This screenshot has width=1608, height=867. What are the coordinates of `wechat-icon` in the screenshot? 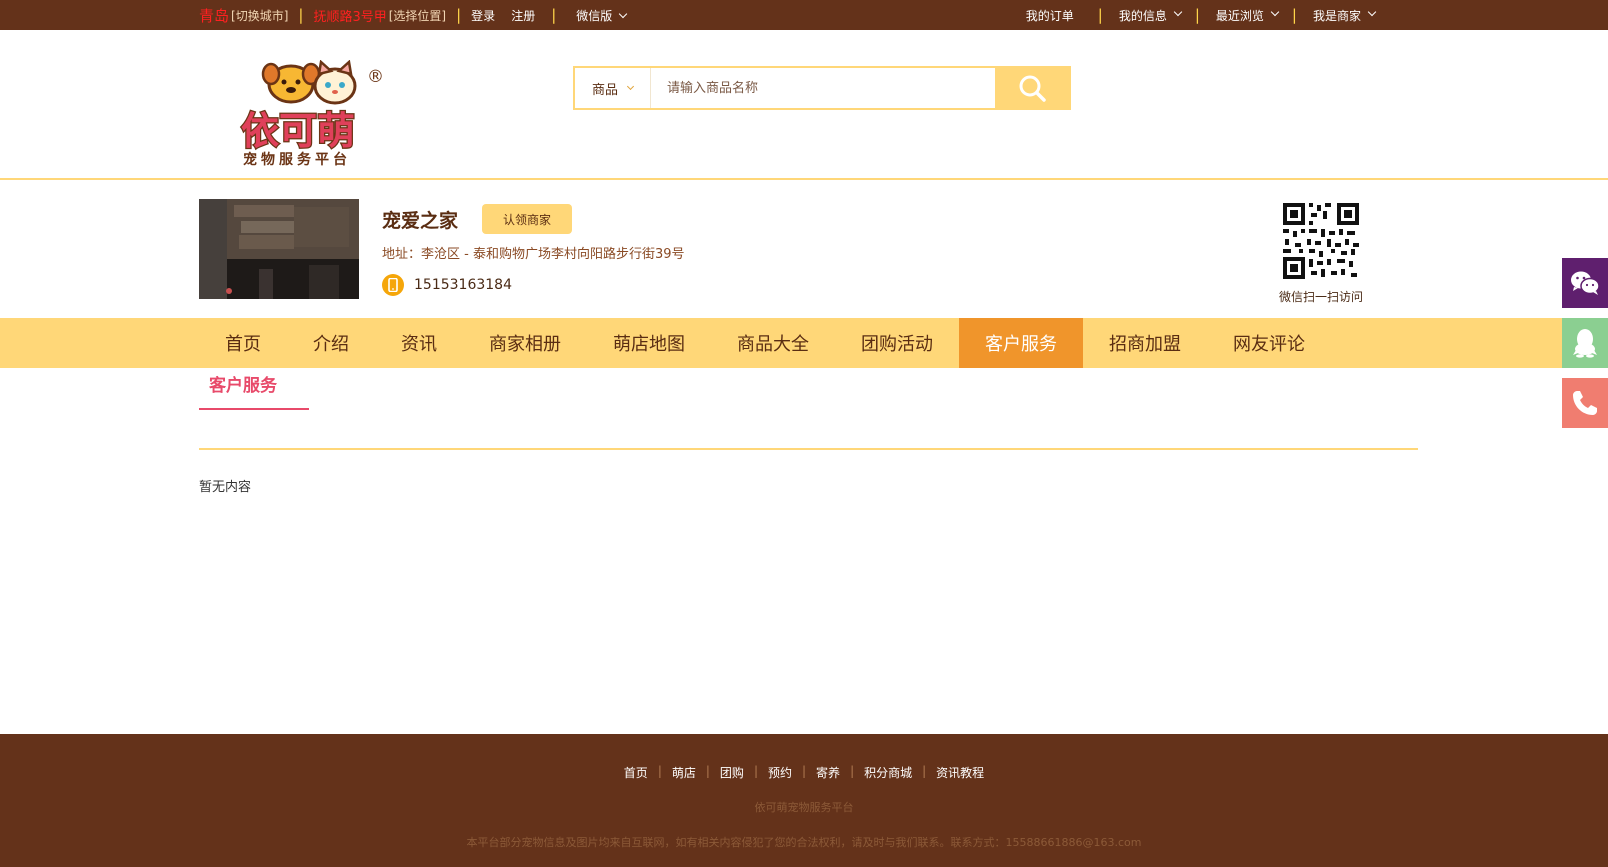 It's located at (1585, 283).